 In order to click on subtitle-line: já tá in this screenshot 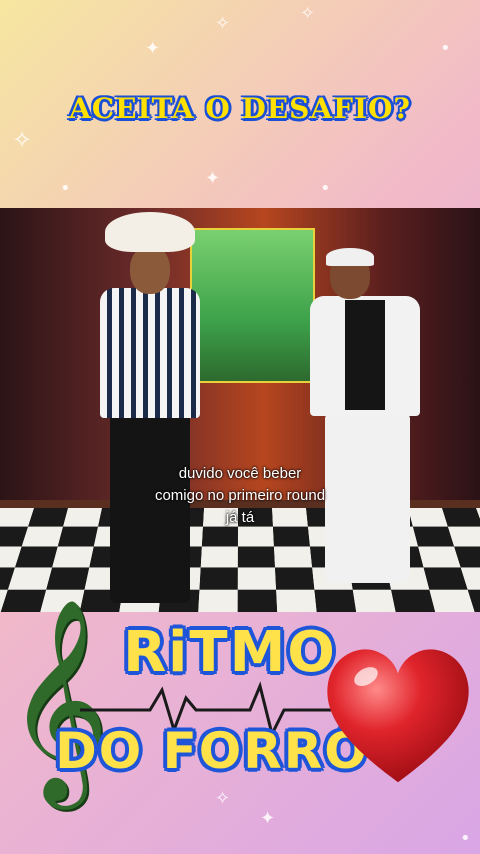, I will do `click(240, 518)`.